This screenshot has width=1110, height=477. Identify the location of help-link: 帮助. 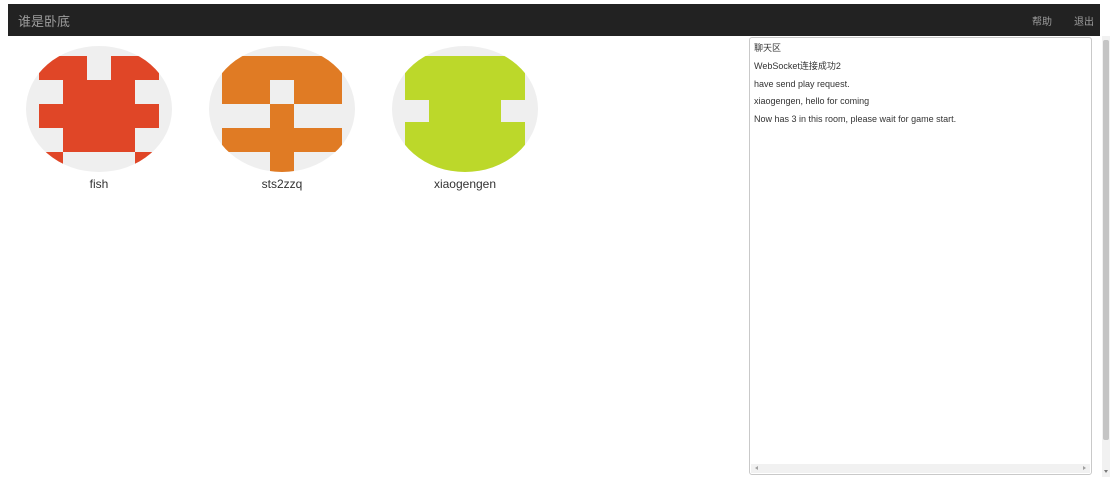
(1042, 20).